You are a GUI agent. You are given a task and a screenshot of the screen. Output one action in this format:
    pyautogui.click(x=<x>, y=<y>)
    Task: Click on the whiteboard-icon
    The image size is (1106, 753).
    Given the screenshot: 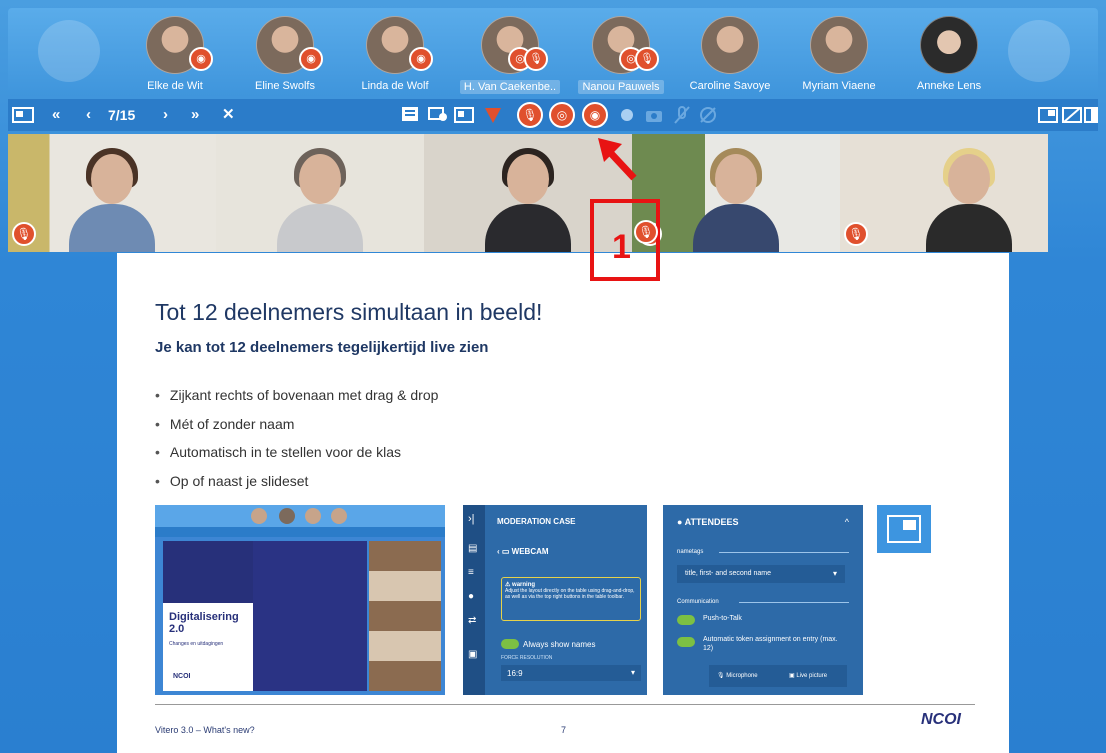 What is the action you would take?
    pyautogui.click(x=410, y=115)
    